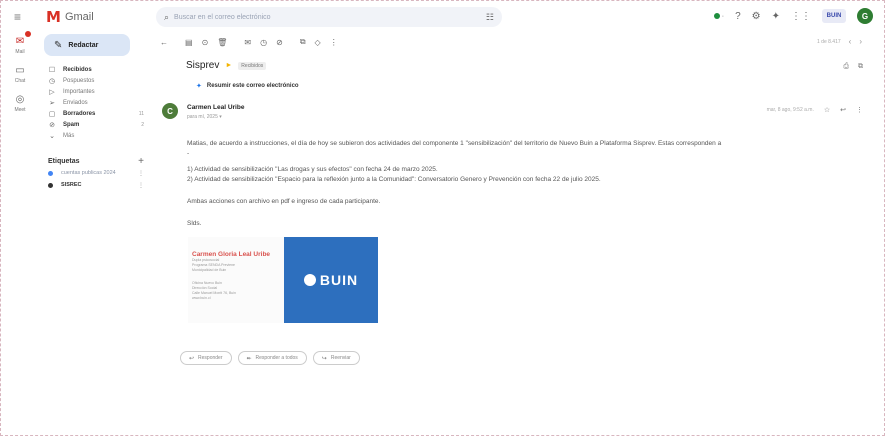  I want to click on important-marker-icon: ►, so click(228, 65).